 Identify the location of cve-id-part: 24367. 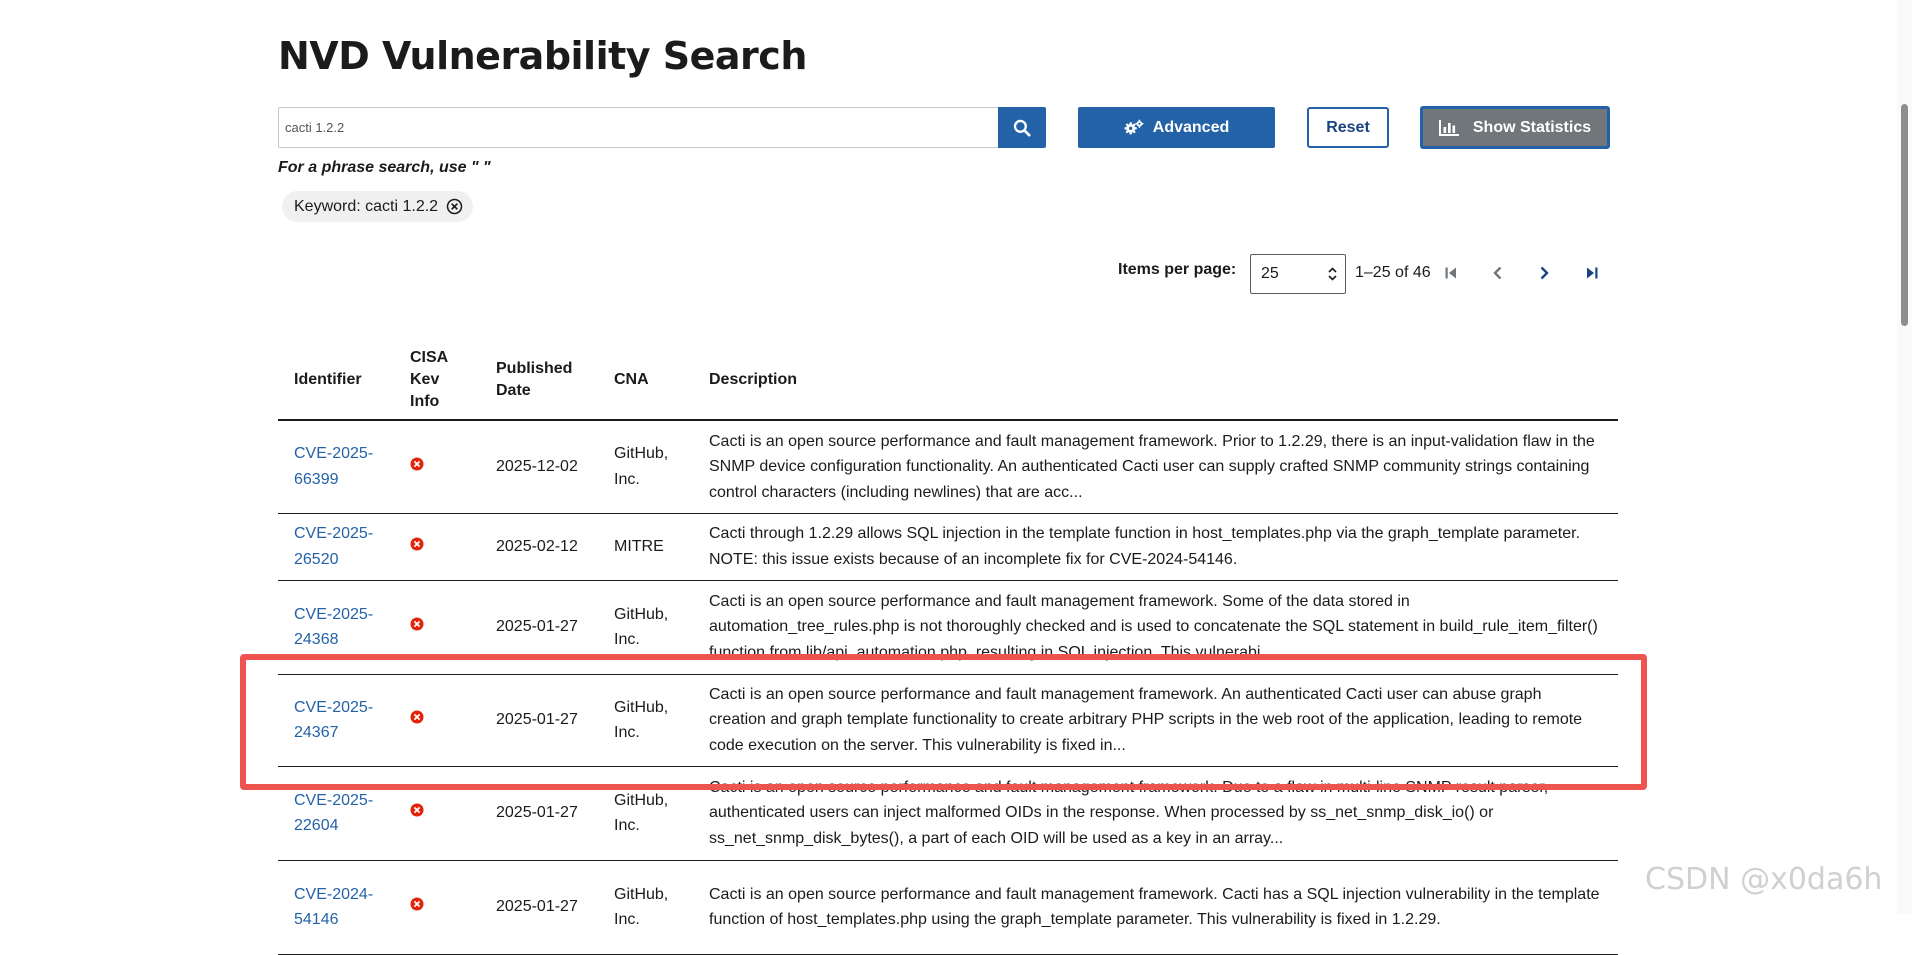
(316, 732).